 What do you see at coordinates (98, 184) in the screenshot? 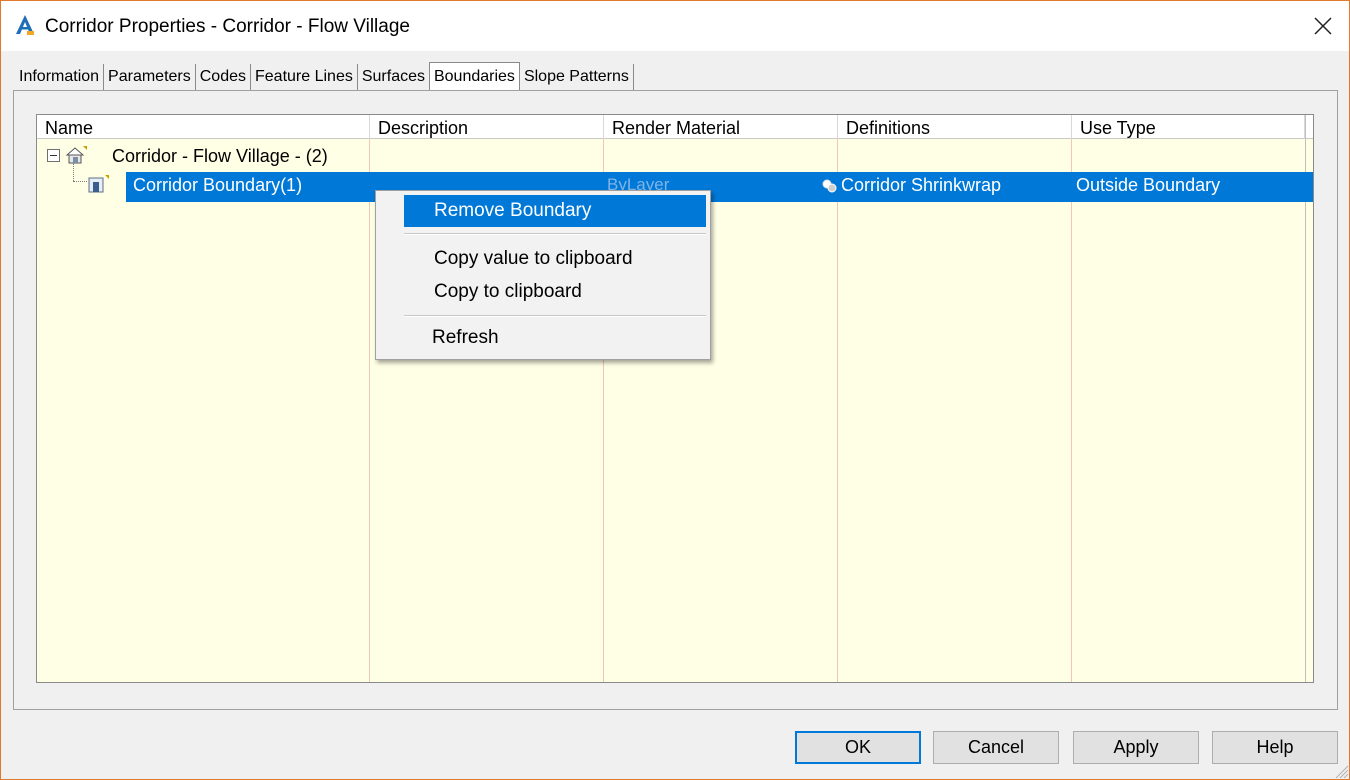
I see `boundary-icon` at bounding box center [98, 184].